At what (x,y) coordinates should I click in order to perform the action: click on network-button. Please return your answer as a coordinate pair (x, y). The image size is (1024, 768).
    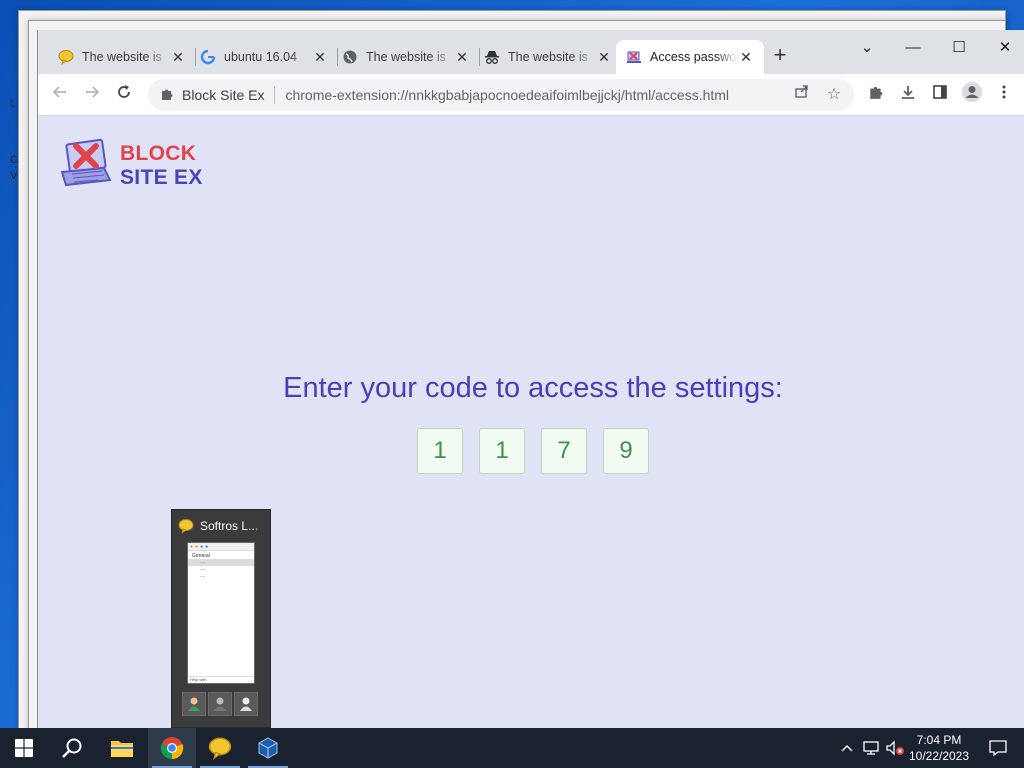
    Looking at the image, I should click on (871, 748).